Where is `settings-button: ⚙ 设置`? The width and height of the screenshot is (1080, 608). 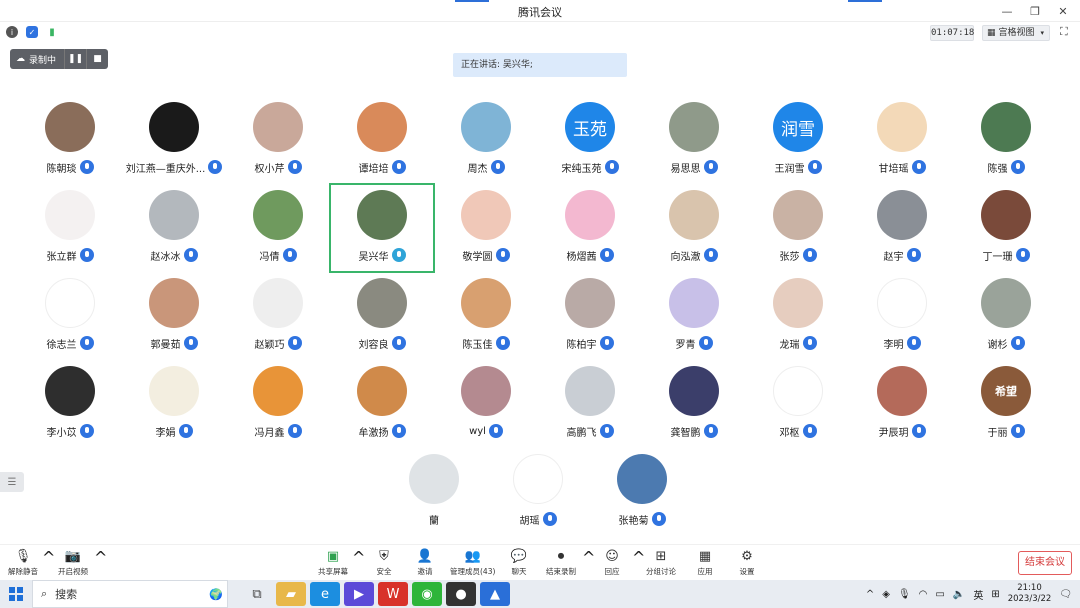 settings-button: ⚙ 设置 is located at coordinates (747, 564).